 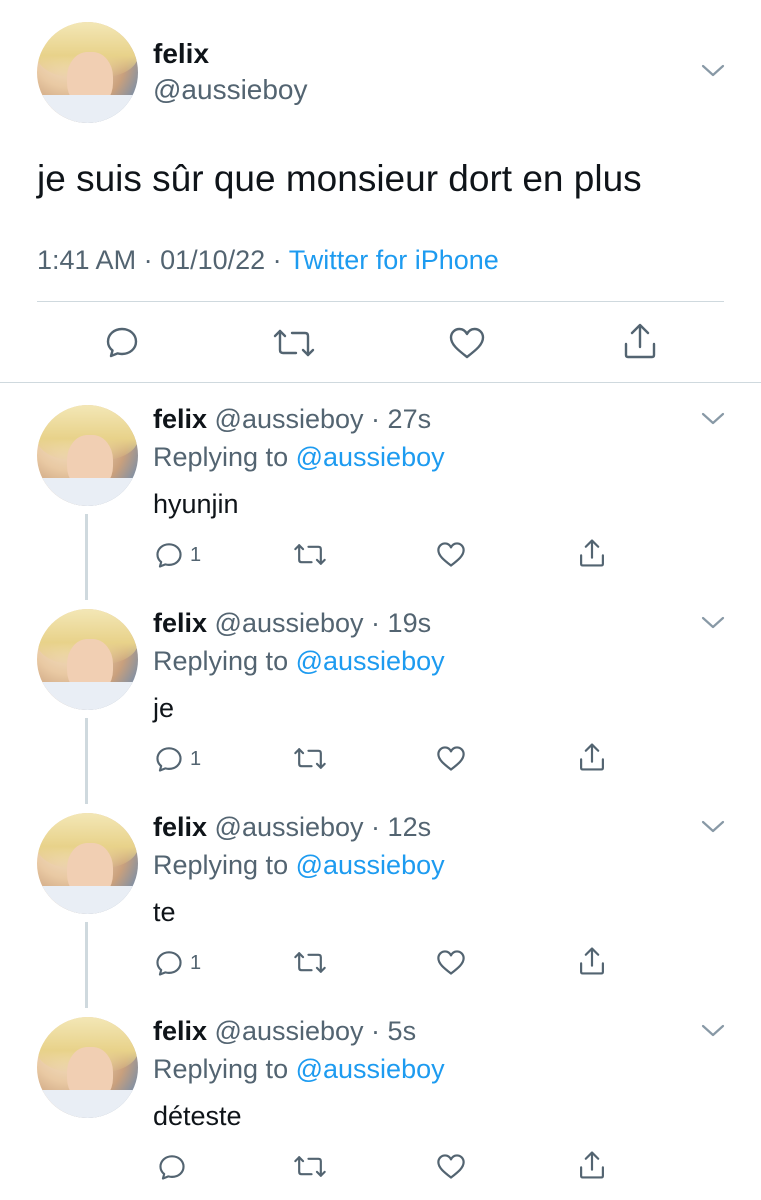 I want to click on reply-text: déteste, so click(x=197, y=1116).